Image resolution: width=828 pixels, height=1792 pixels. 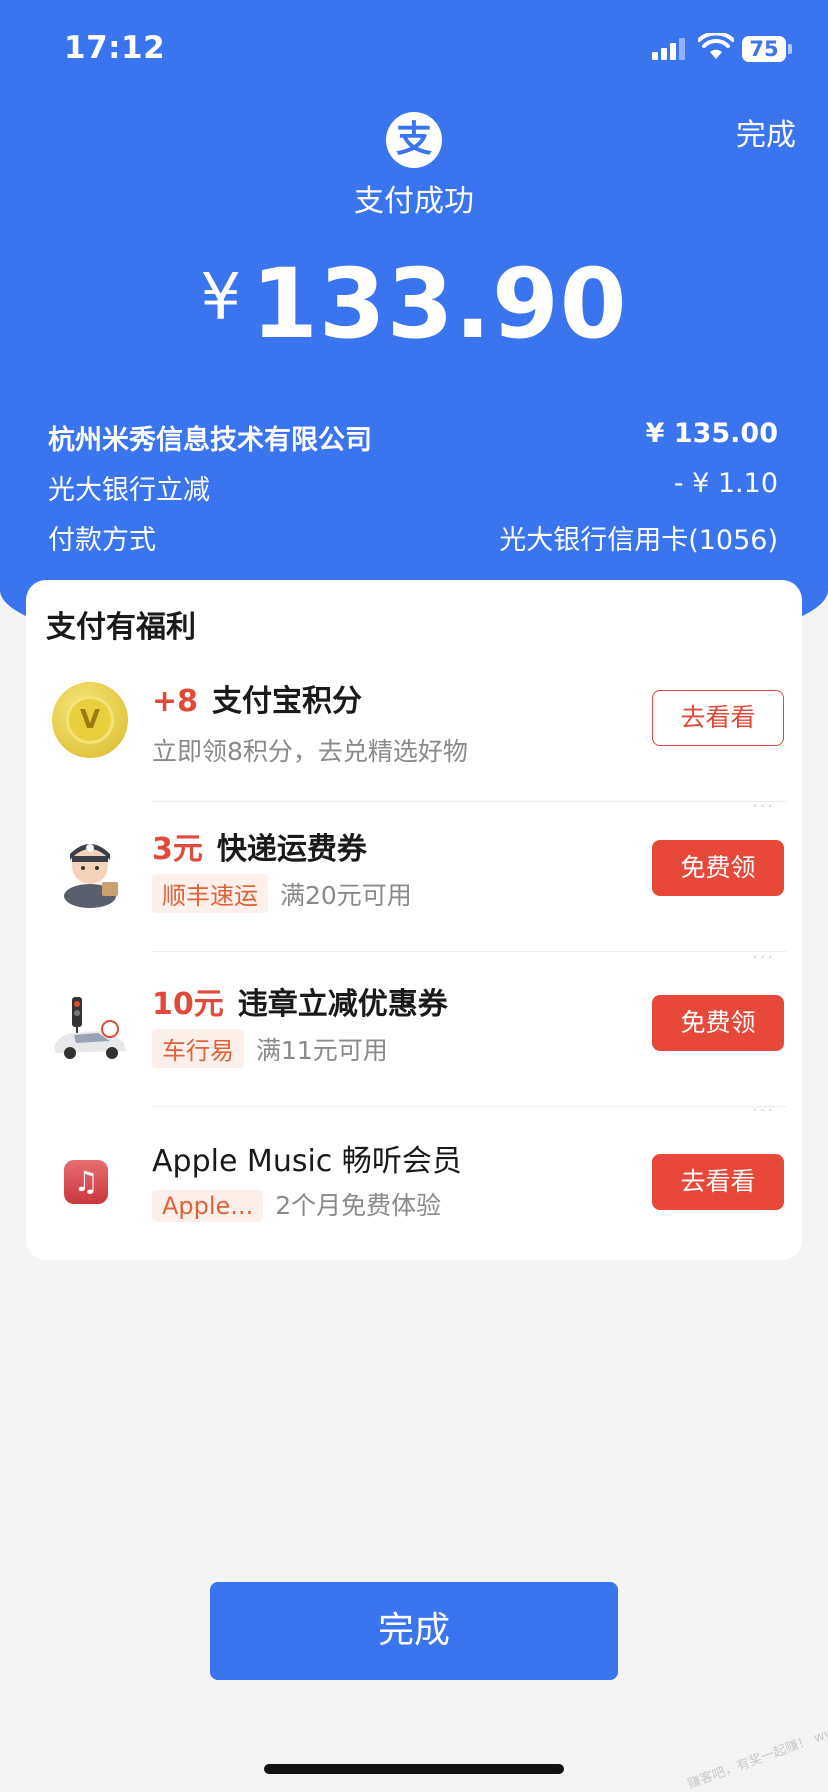 I want to click on benefit-item-points: V +8 支付宝积分 立即领8积分，去兑精选好物 去看看, so click(x=414, y=727).